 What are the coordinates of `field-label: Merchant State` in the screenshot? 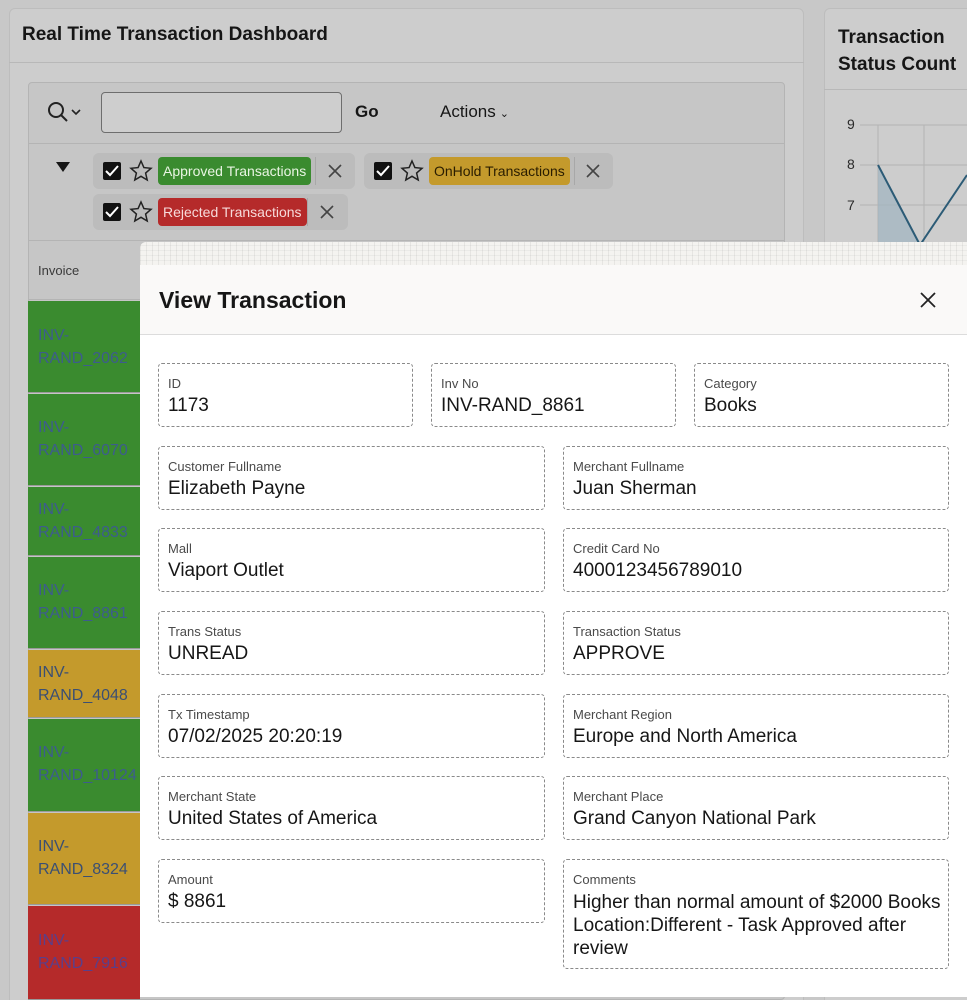 It's located at (212, 796).